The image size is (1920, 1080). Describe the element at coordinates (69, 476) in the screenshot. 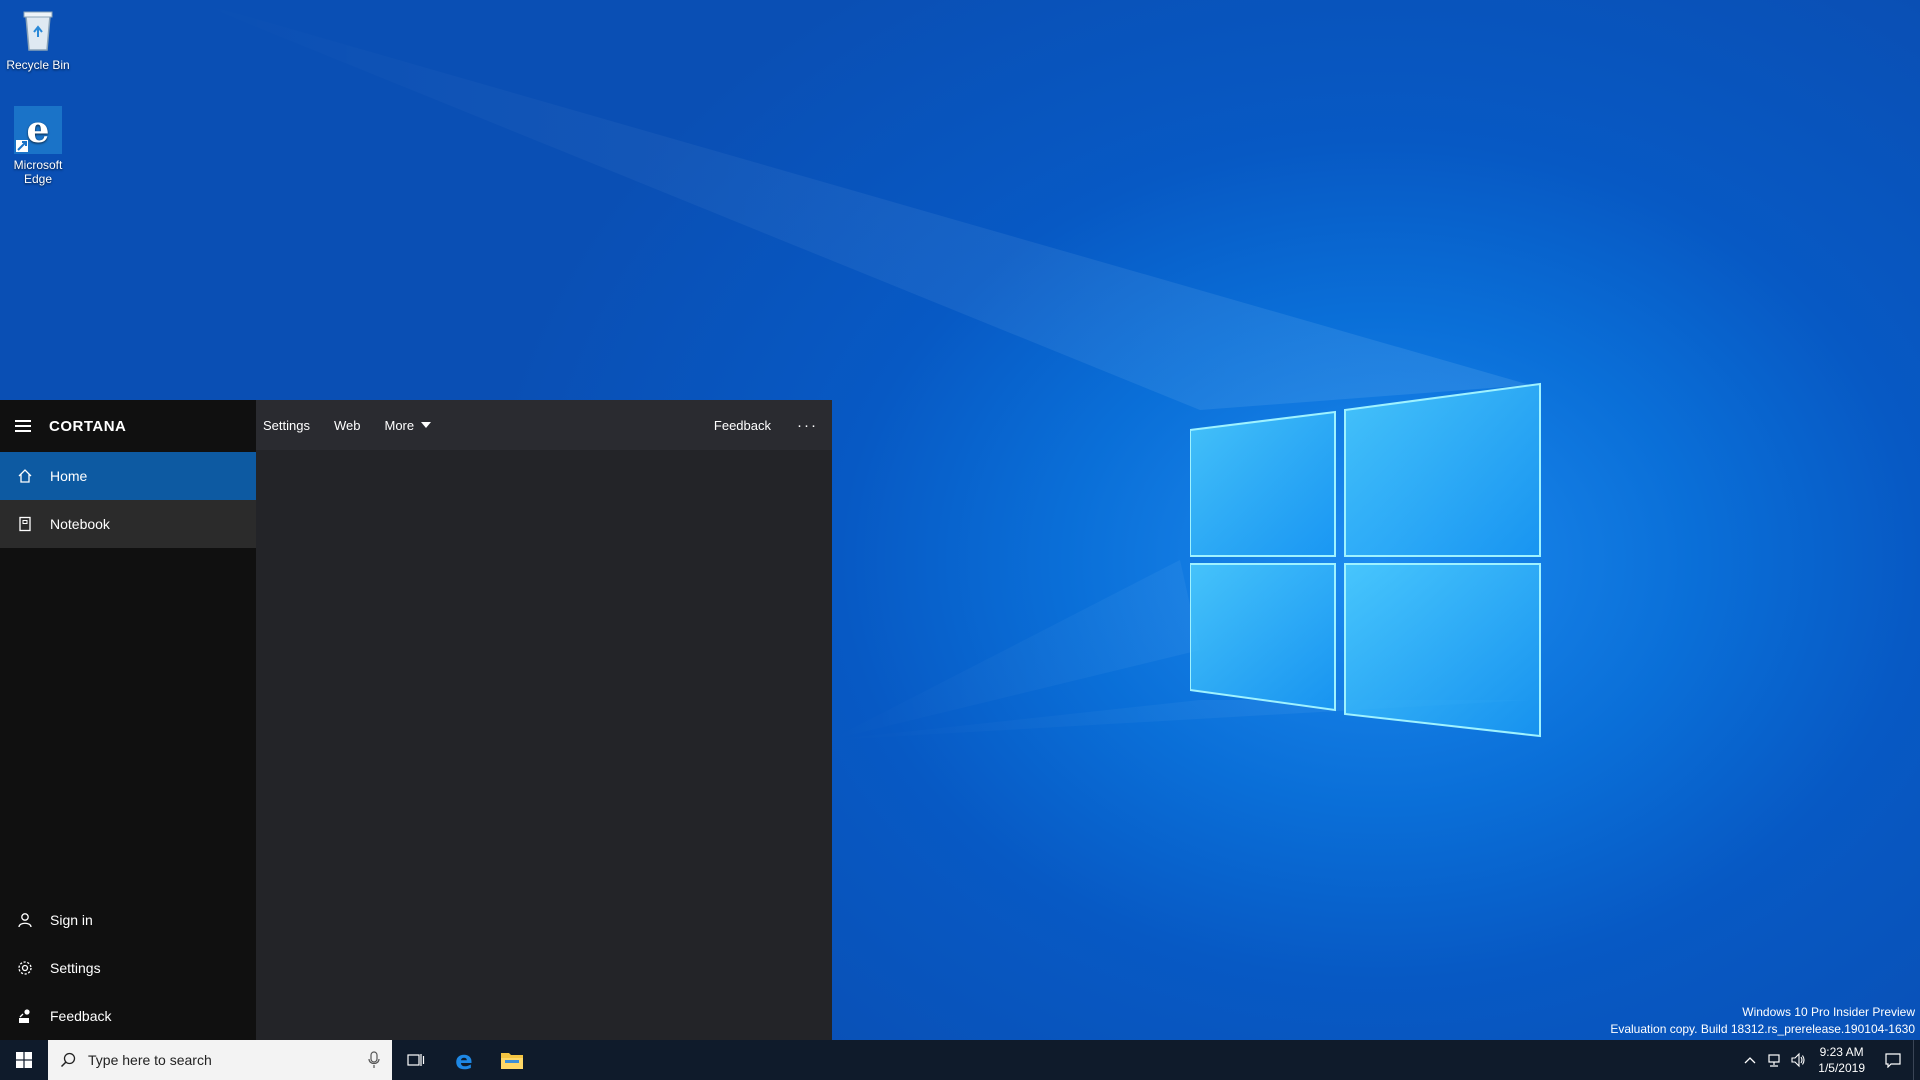

I see `sidebar-item-label: Home` at that location.